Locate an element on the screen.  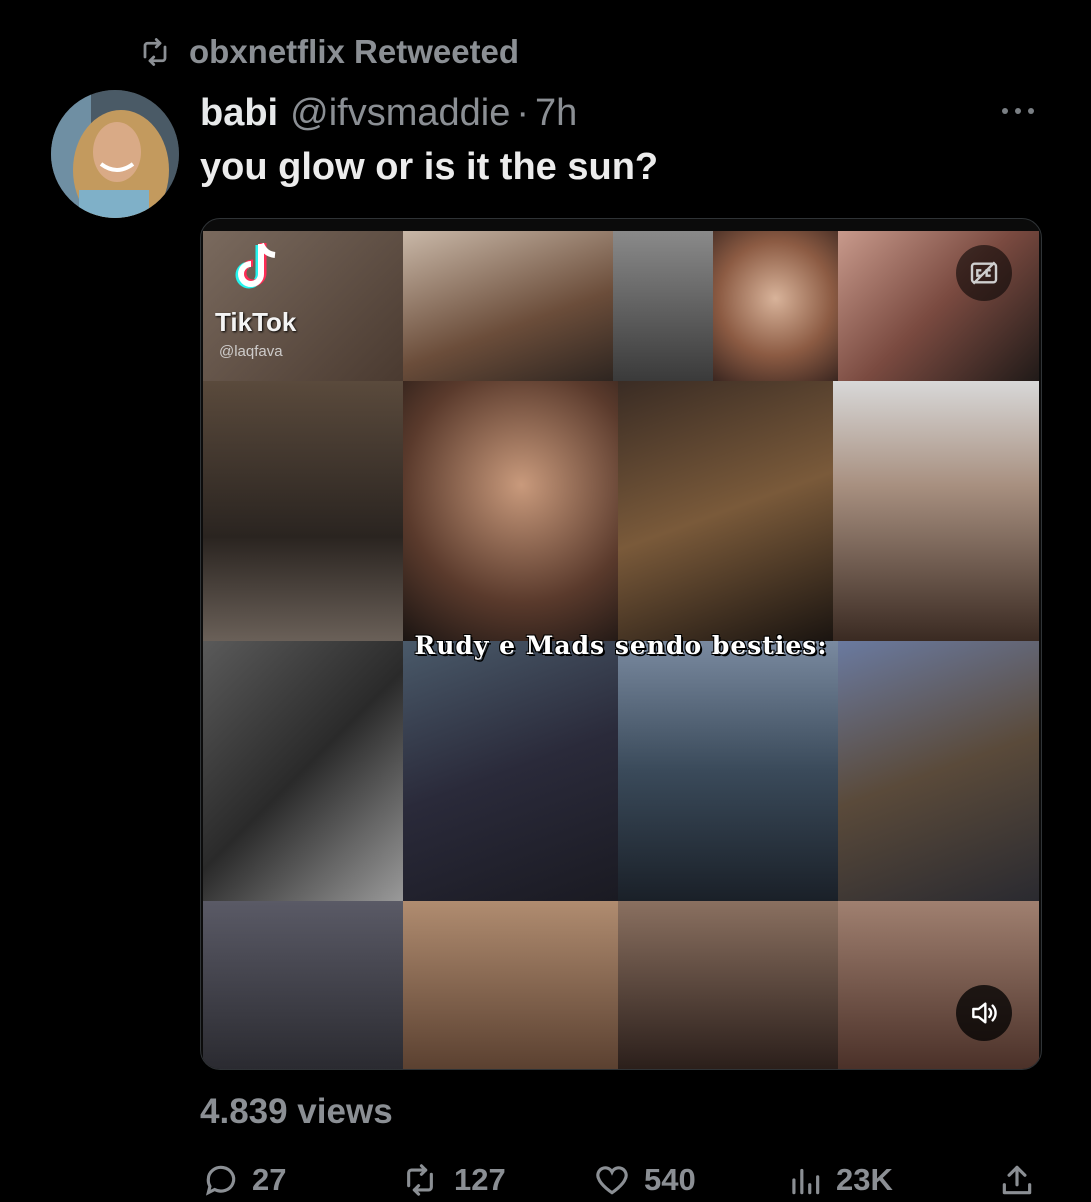
captions-off-icon is located at coordinates (984, 273).